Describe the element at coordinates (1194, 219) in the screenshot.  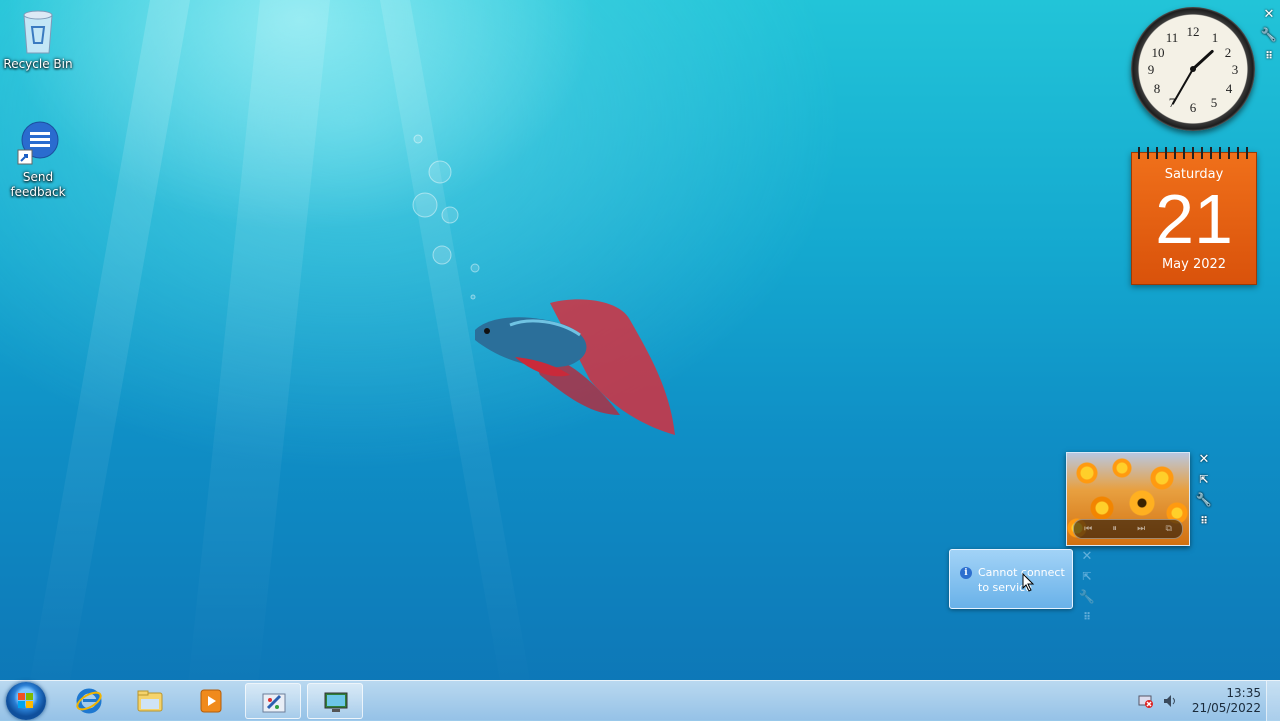
I see `calendar-day: 21` at that location.